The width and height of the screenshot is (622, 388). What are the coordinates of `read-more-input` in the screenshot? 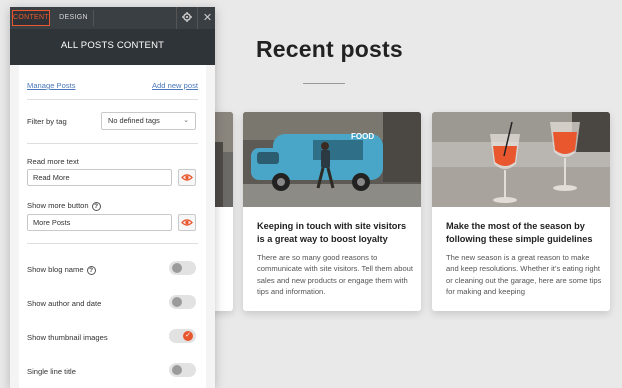 It's located at (99, 177).